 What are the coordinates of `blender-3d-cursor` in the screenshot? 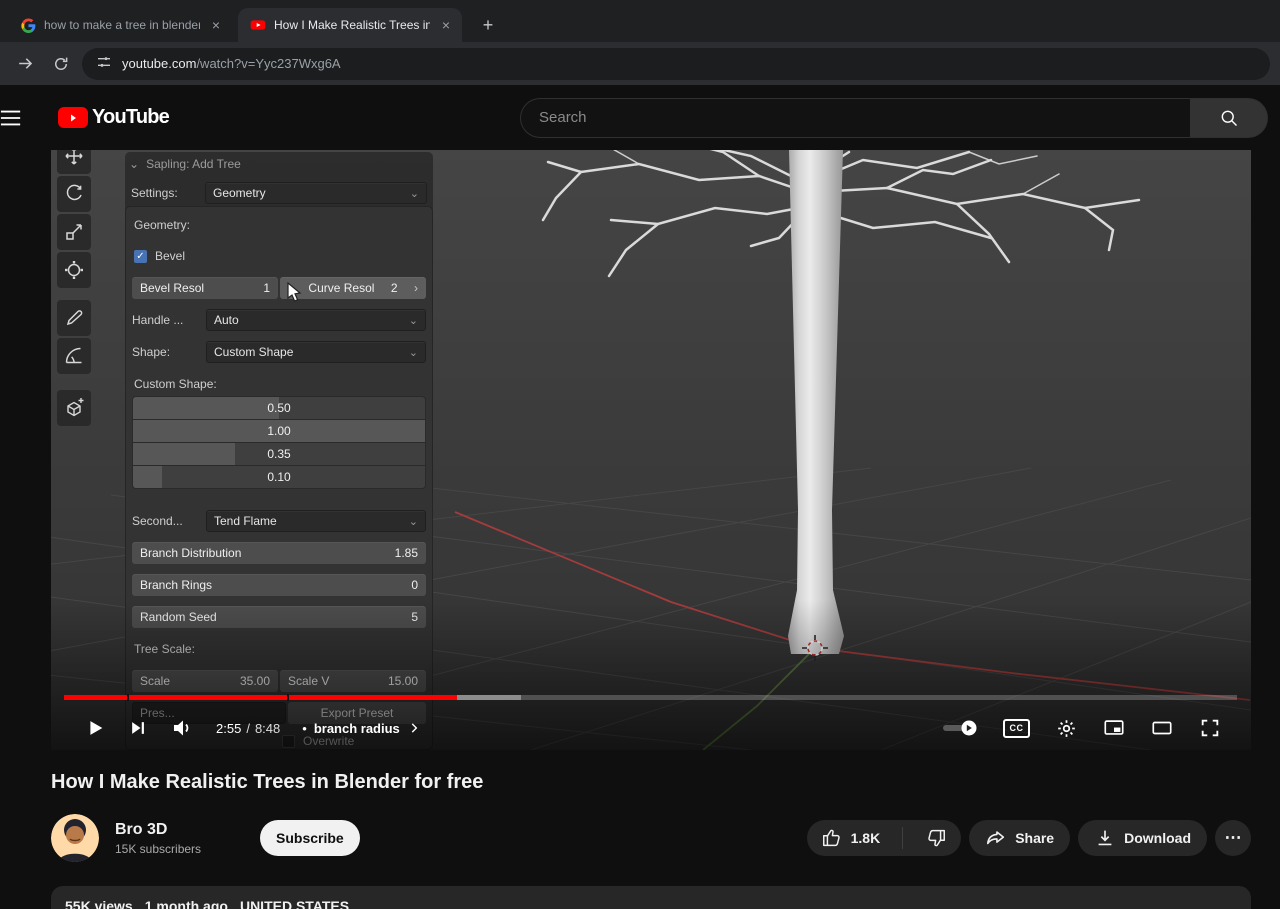 It's located at (815, 648).